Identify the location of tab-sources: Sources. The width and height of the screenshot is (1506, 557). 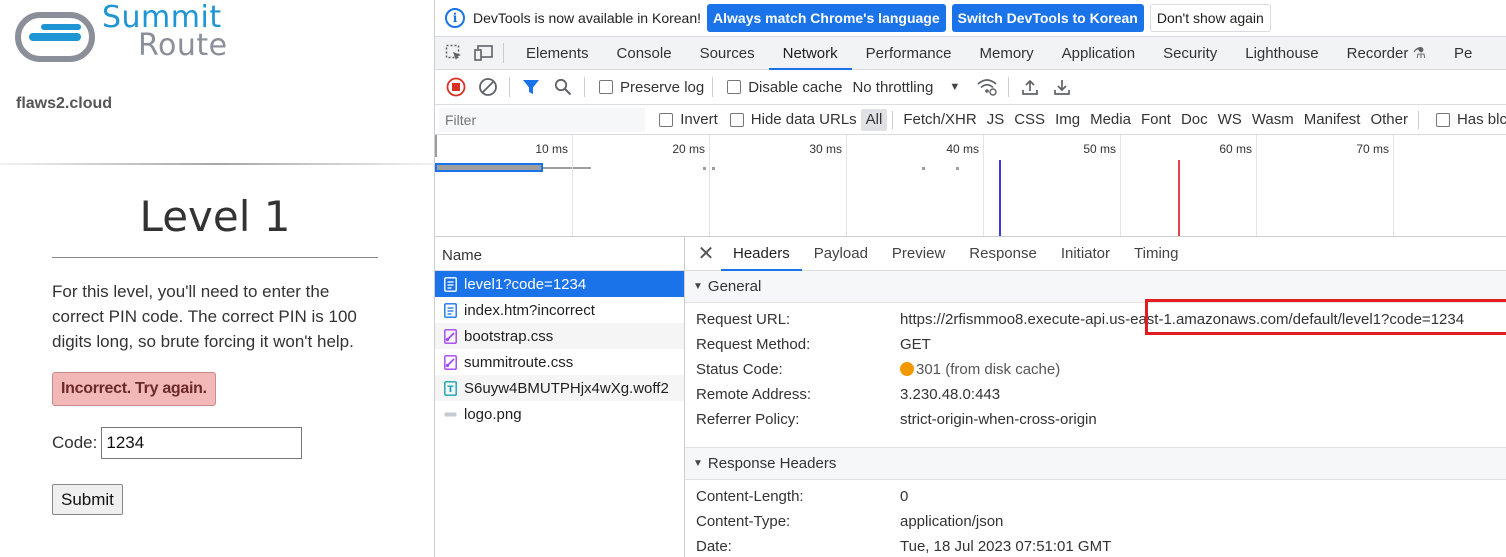
(727, 53).